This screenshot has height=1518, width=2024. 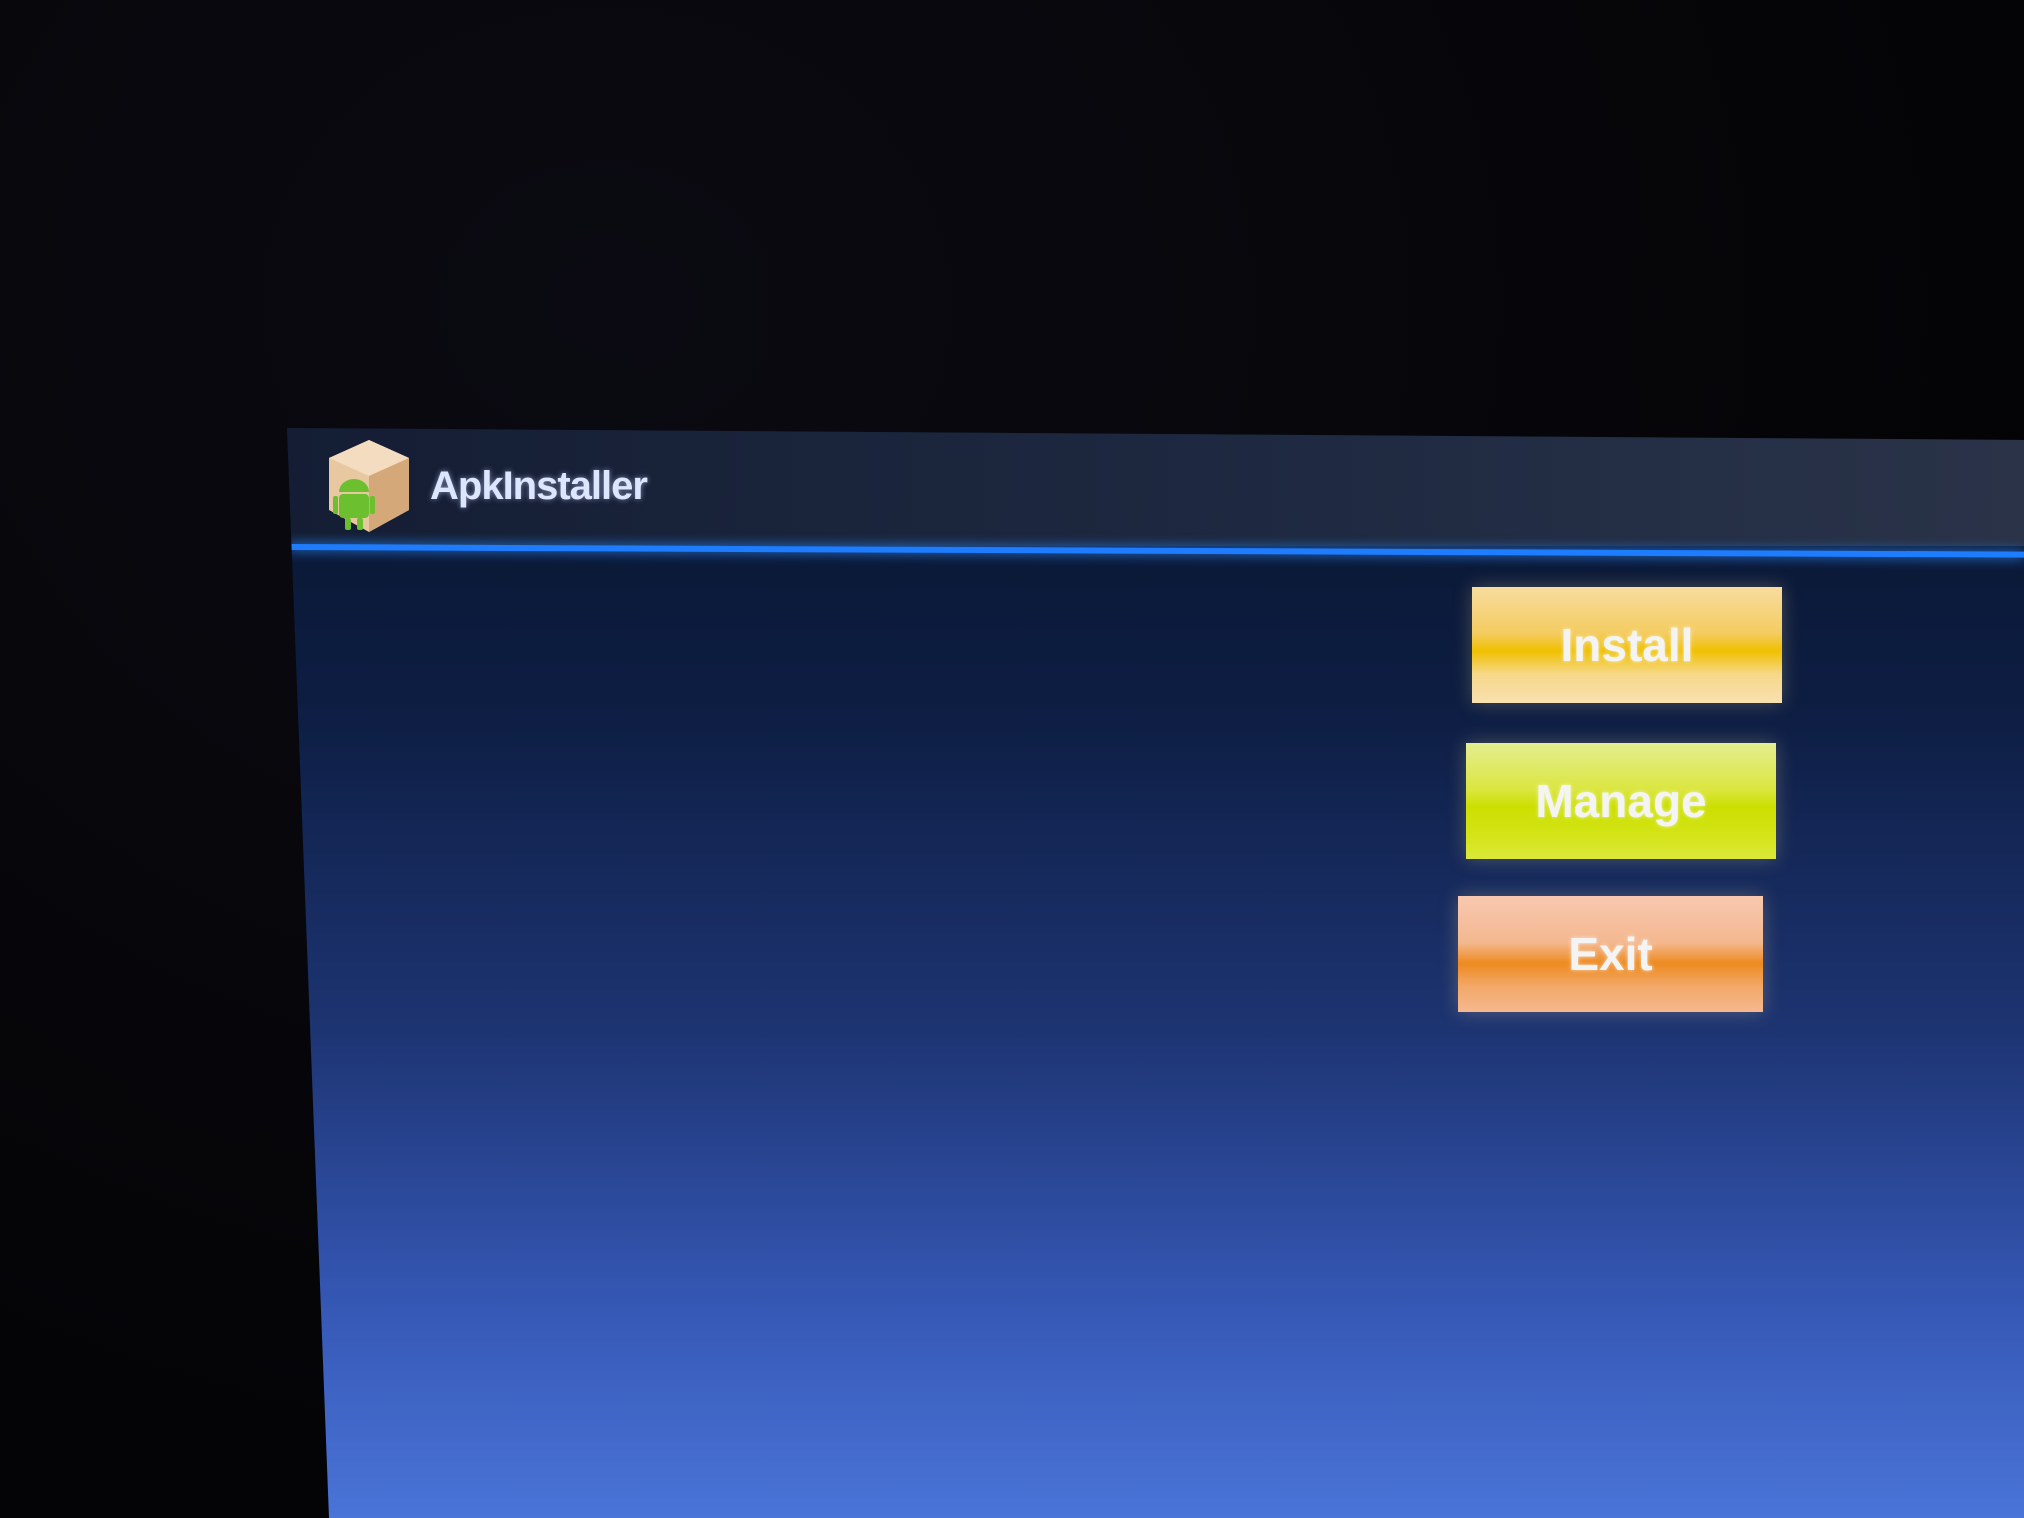 What do you see at coordinates (1621, 801) in the screenshot?
I see `manage-button: Manage` at bounding box center [1621, 801].